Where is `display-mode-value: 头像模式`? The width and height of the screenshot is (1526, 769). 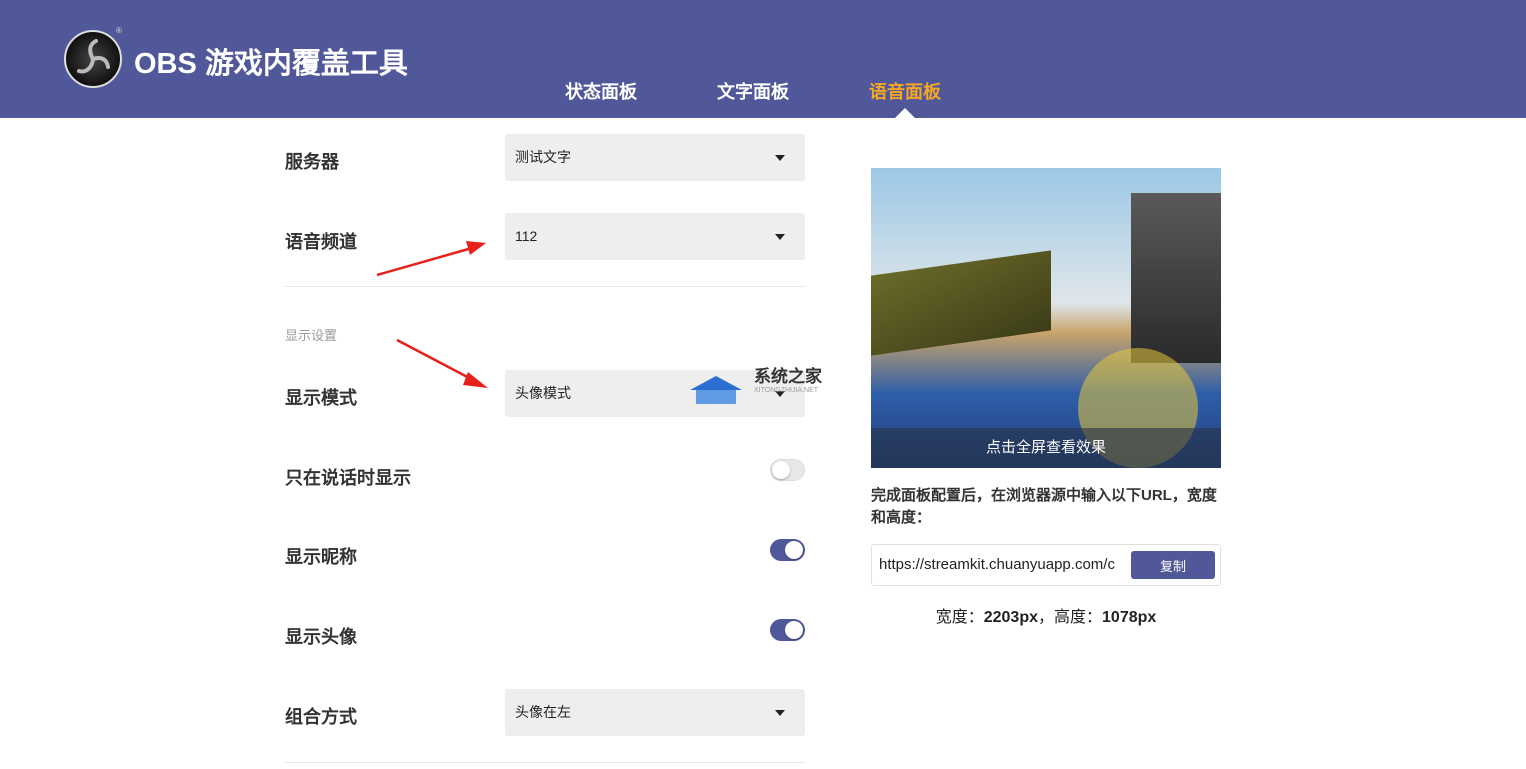 display-mode-value: 头像模式 is located at coordinates (543, 393).